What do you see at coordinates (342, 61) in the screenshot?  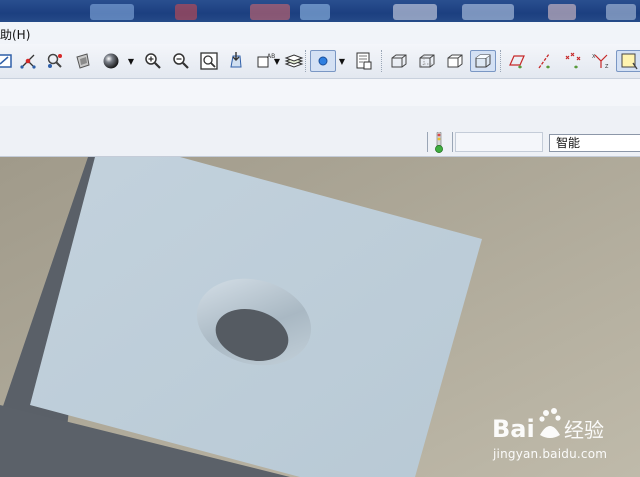 I see `display-style-dropdown-arrow: ▼` at bounding box center [342, 61].